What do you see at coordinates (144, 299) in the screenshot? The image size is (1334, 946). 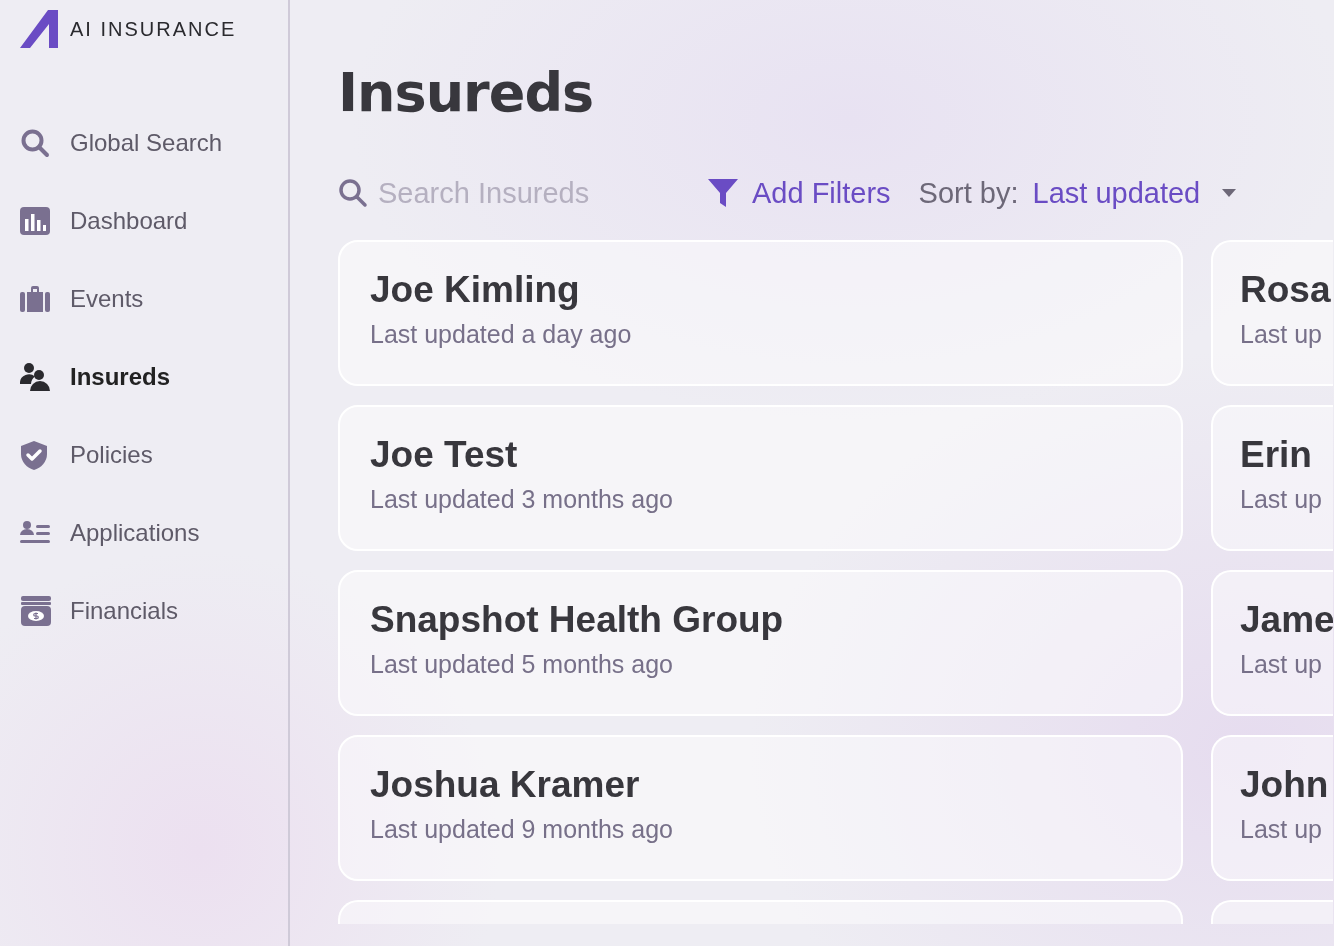 I see `sidebar-item: Events` at bounding box center [144, 299].